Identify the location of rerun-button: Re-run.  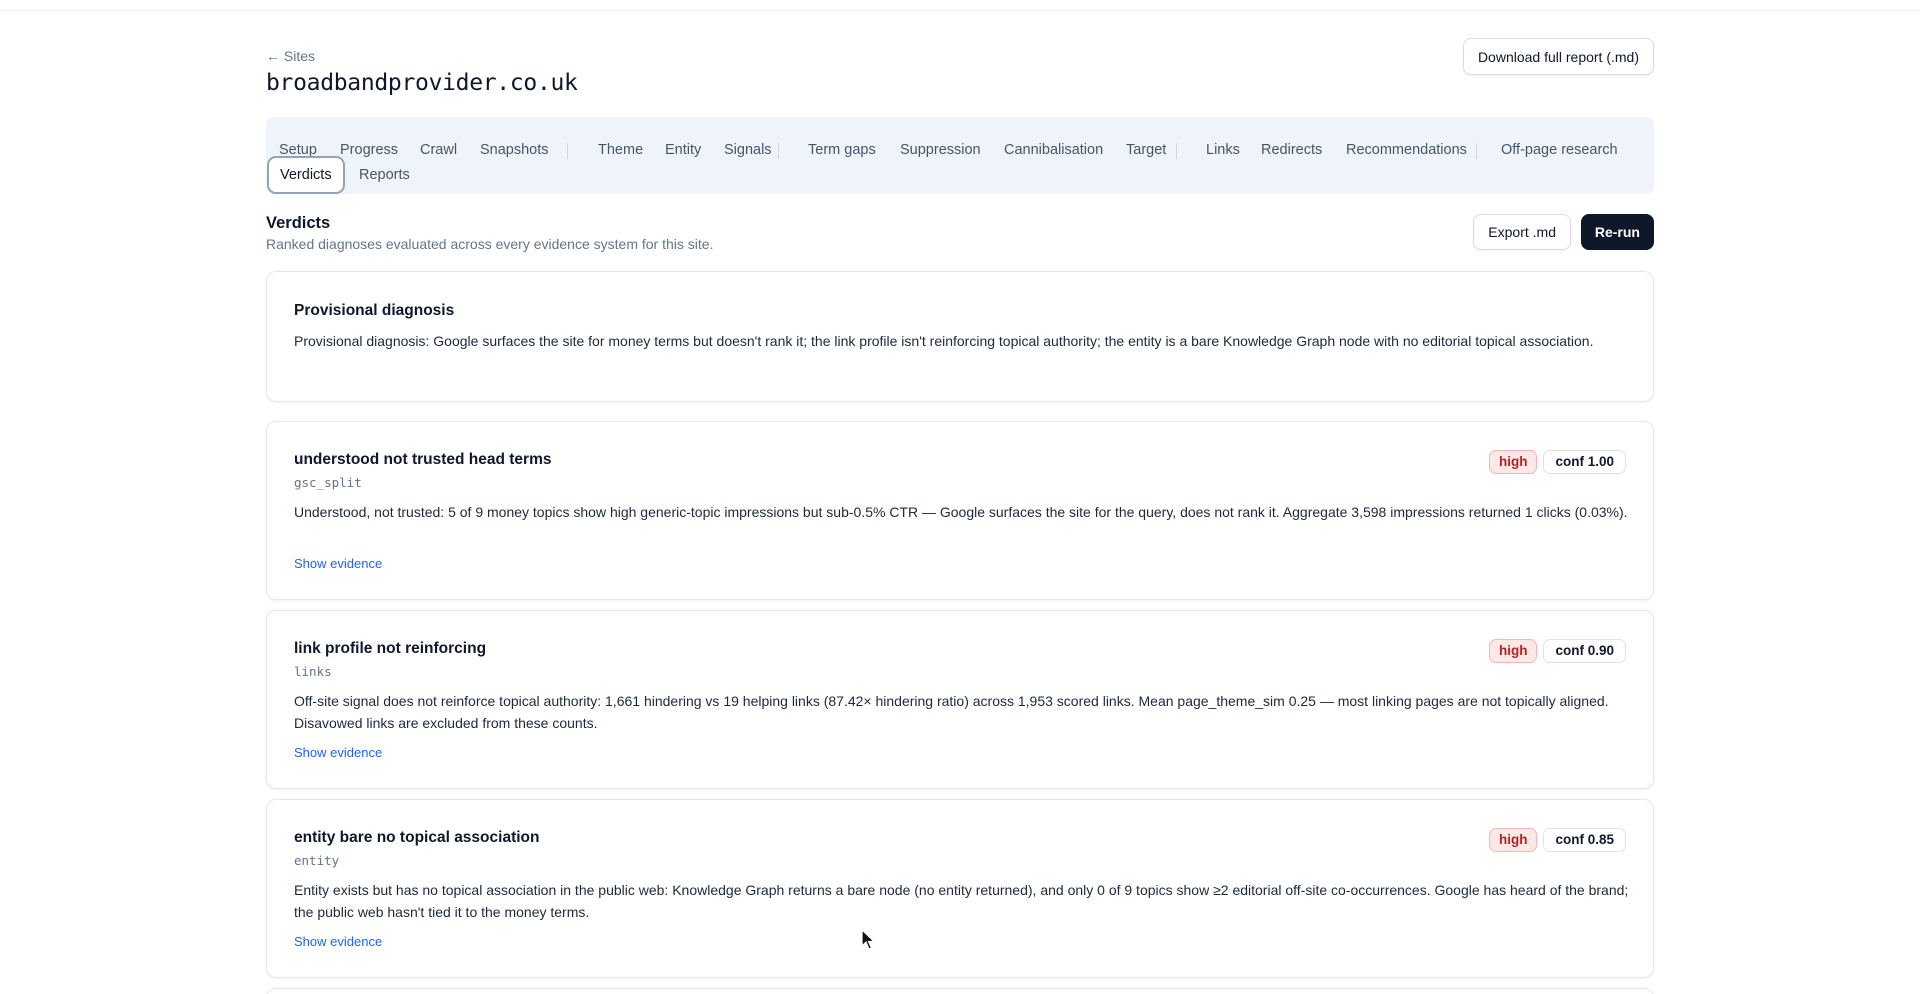
(1617, 232).